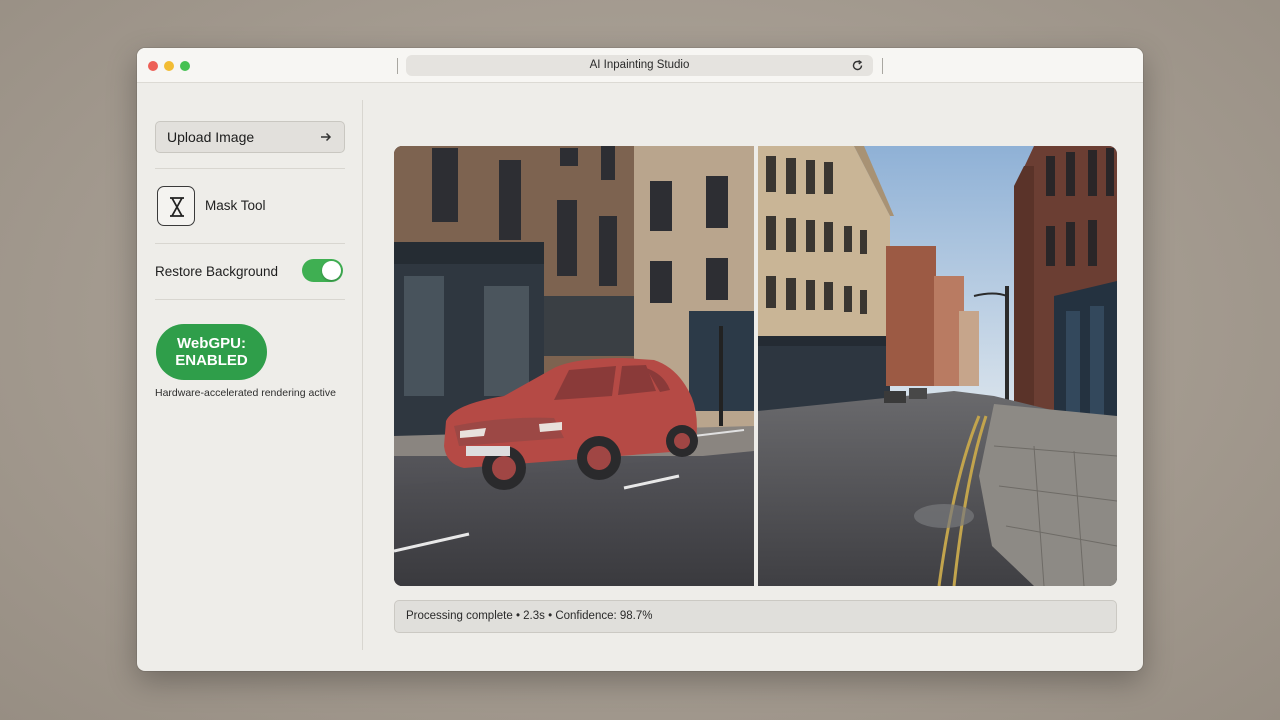  Describe the element at coordinates (331, 270) in the screenshot. I see `toggle-knob` at that location.